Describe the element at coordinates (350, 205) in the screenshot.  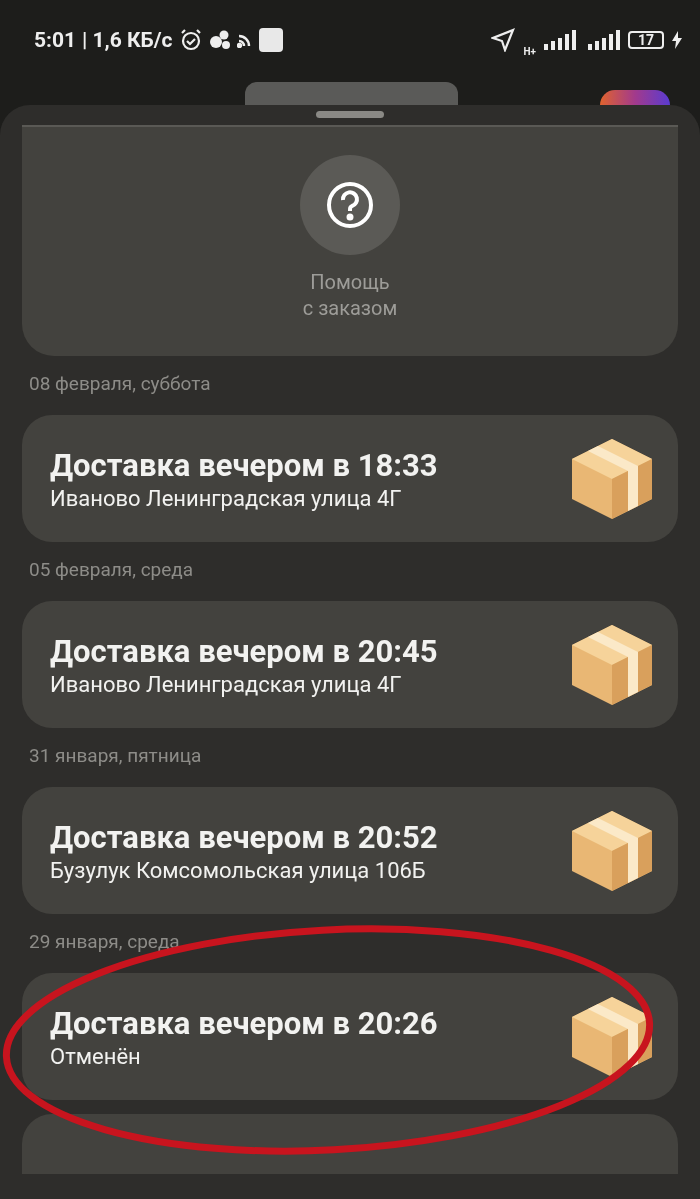
I see `question-icon` at that location.